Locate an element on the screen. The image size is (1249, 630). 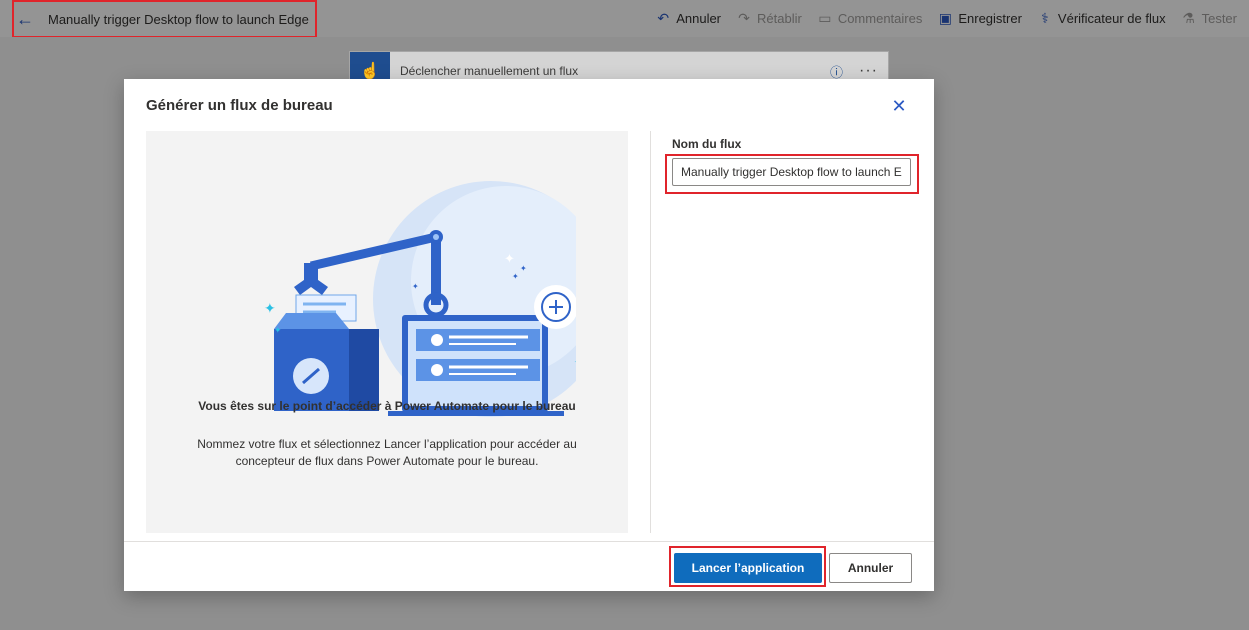
close-icon: ✕ is located at coordinates (899, 106).